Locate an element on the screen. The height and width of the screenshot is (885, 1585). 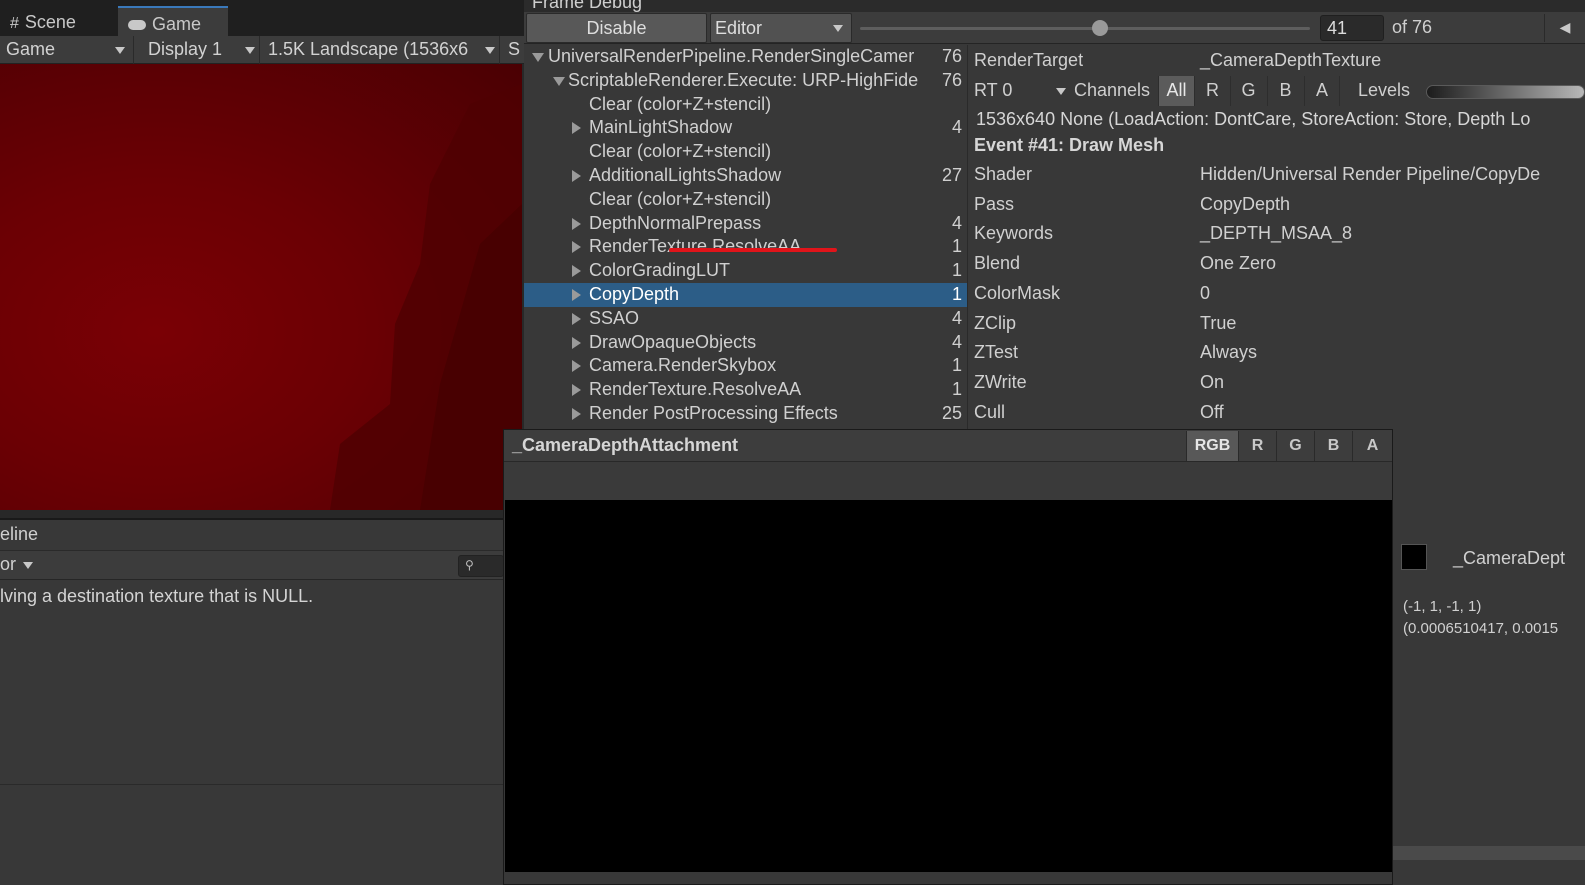
disable-button: Disable is located at coordinates (616, 28).